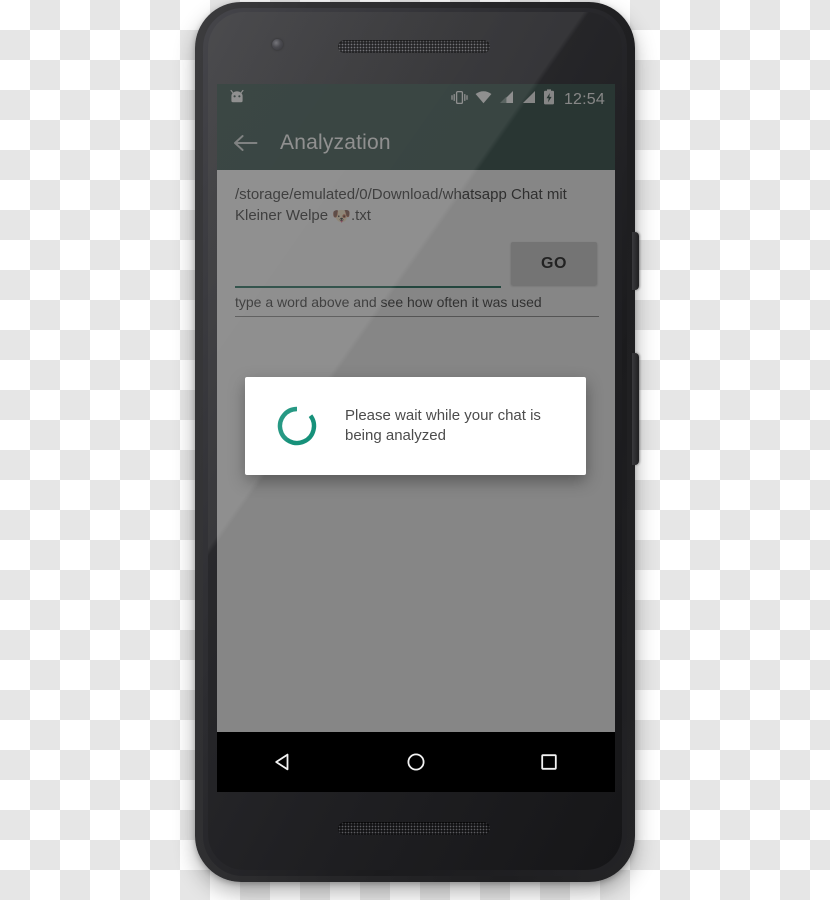 The width and height of the screenshot is (830, 900). I want to click on front-camera-icon, so click(277, 44).